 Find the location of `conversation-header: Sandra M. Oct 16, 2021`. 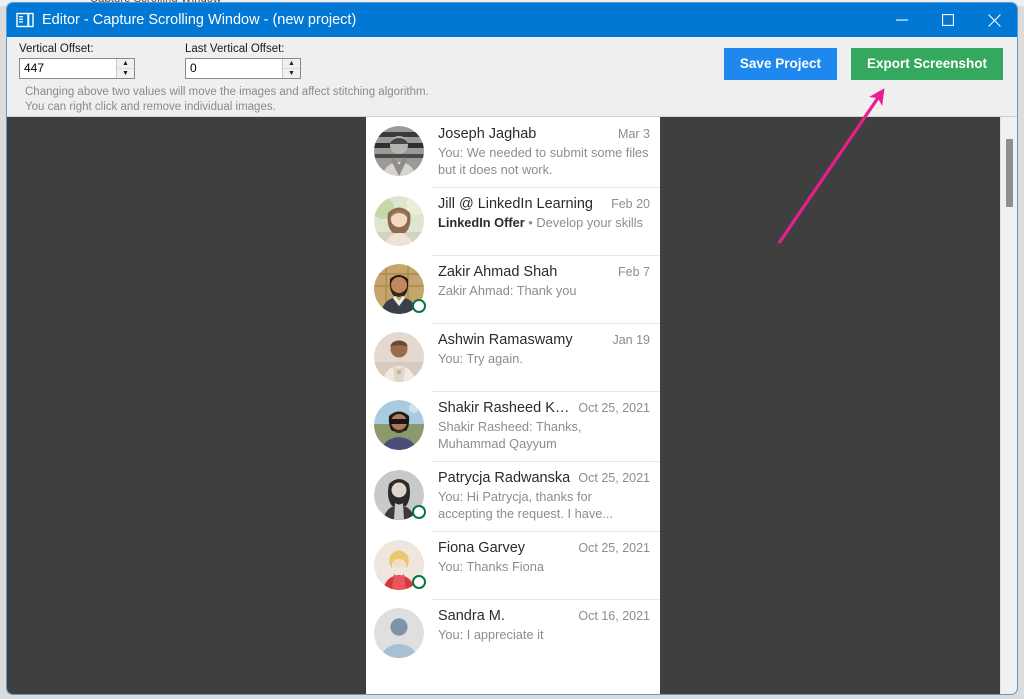

conversation-header: Sandra M. Oct 16, 2021 is located at coordinates (544, 616).